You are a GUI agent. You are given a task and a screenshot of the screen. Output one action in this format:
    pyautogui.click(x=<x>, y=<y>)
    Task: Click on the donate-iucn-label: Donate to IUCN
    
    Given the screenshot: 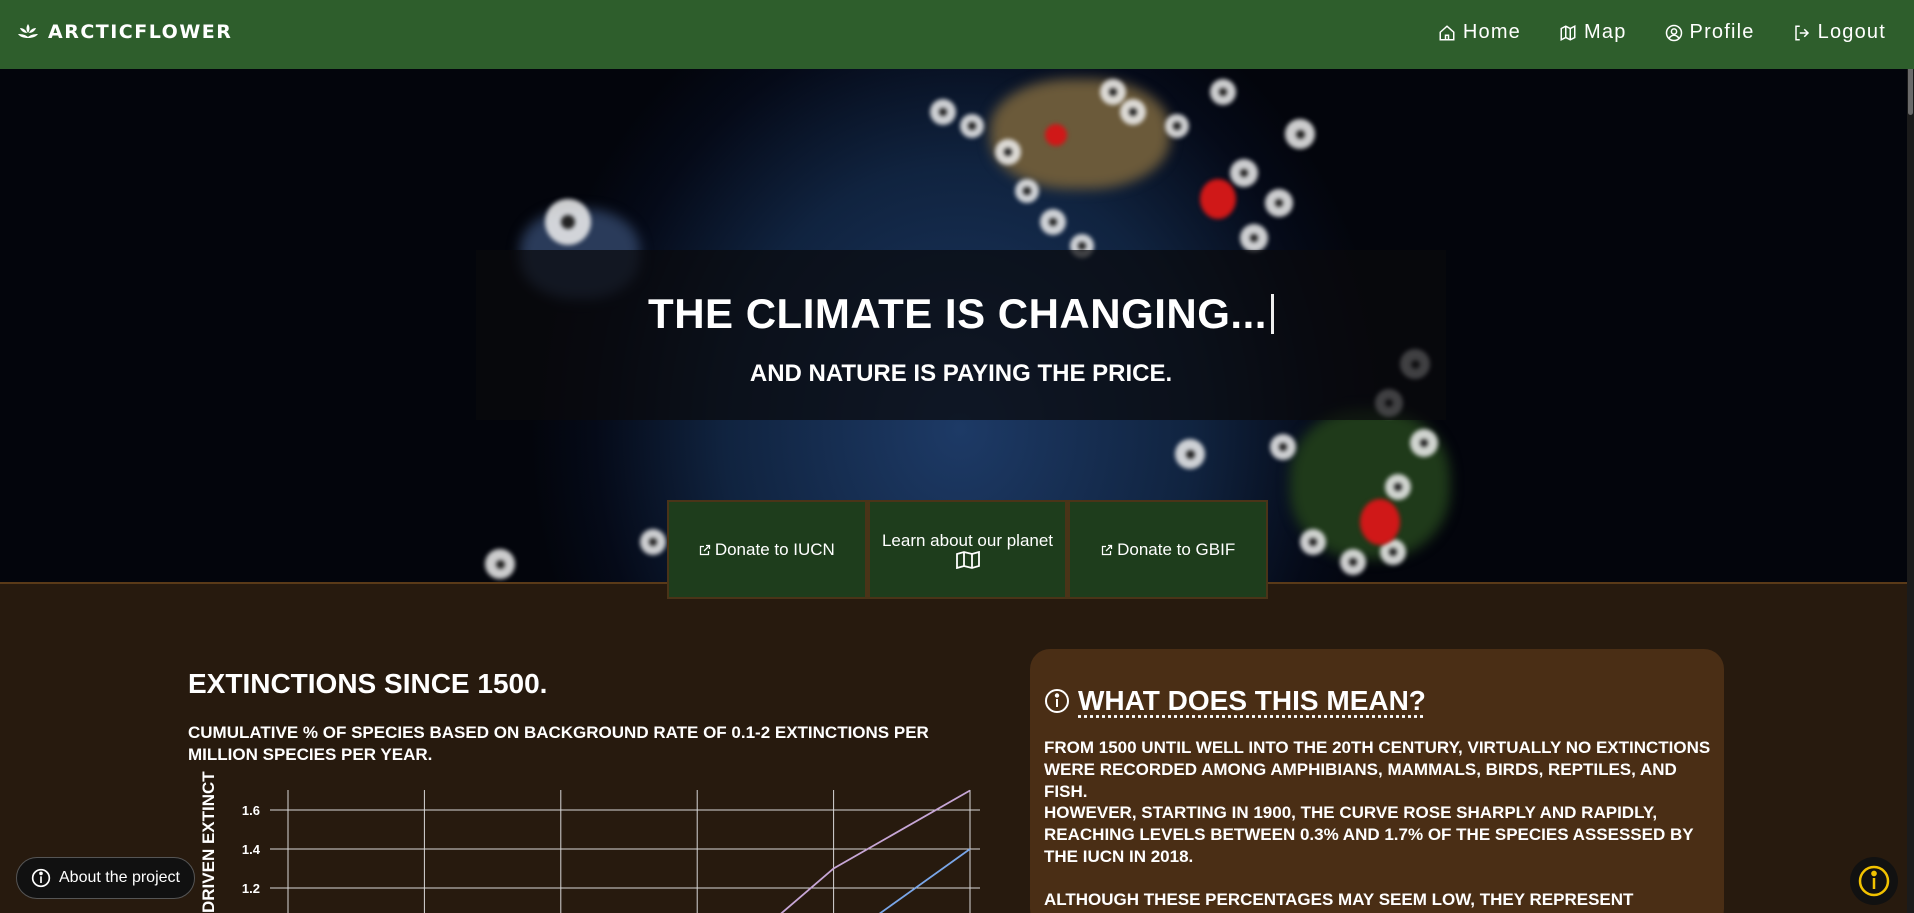 What is the action you would take?
    pyautogui.click(x=774, y=549)
    